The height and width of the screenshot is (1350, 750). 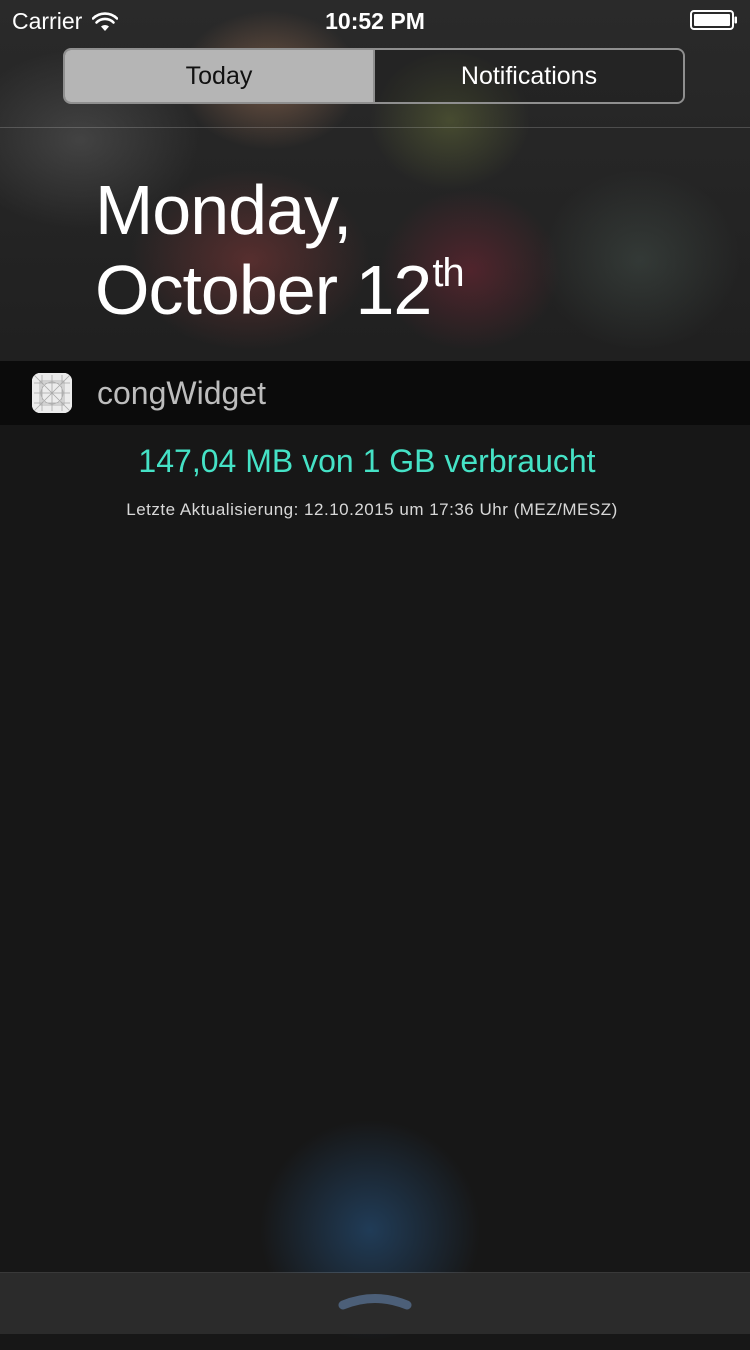 I want to click on status-time: 10:52 PM, so click(x=375, y=21).